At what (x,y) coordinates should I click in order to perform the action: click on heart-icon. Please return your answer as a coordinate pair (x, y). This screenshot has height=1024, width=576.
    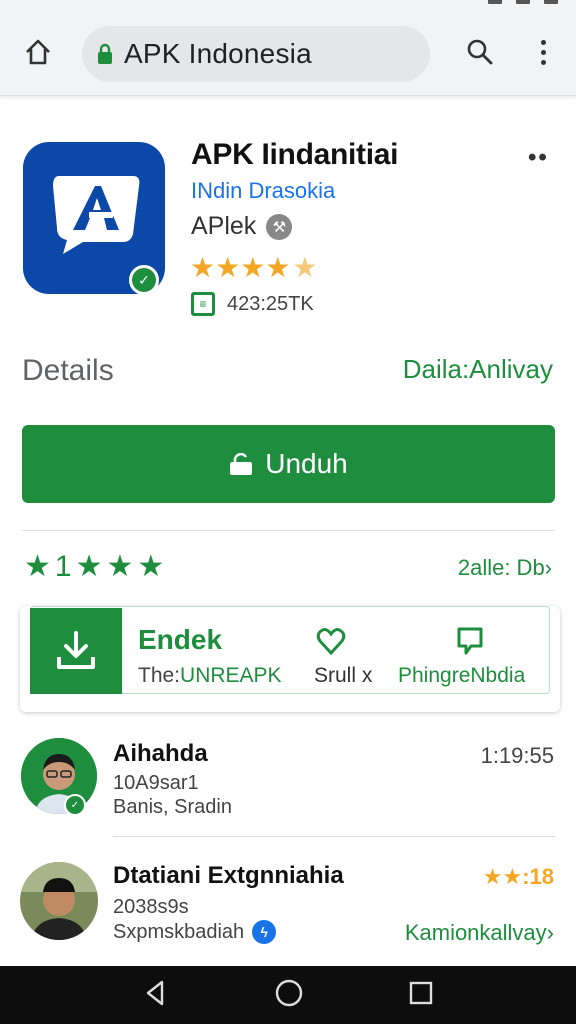
    Looking at the image, I should click on (331, 642).